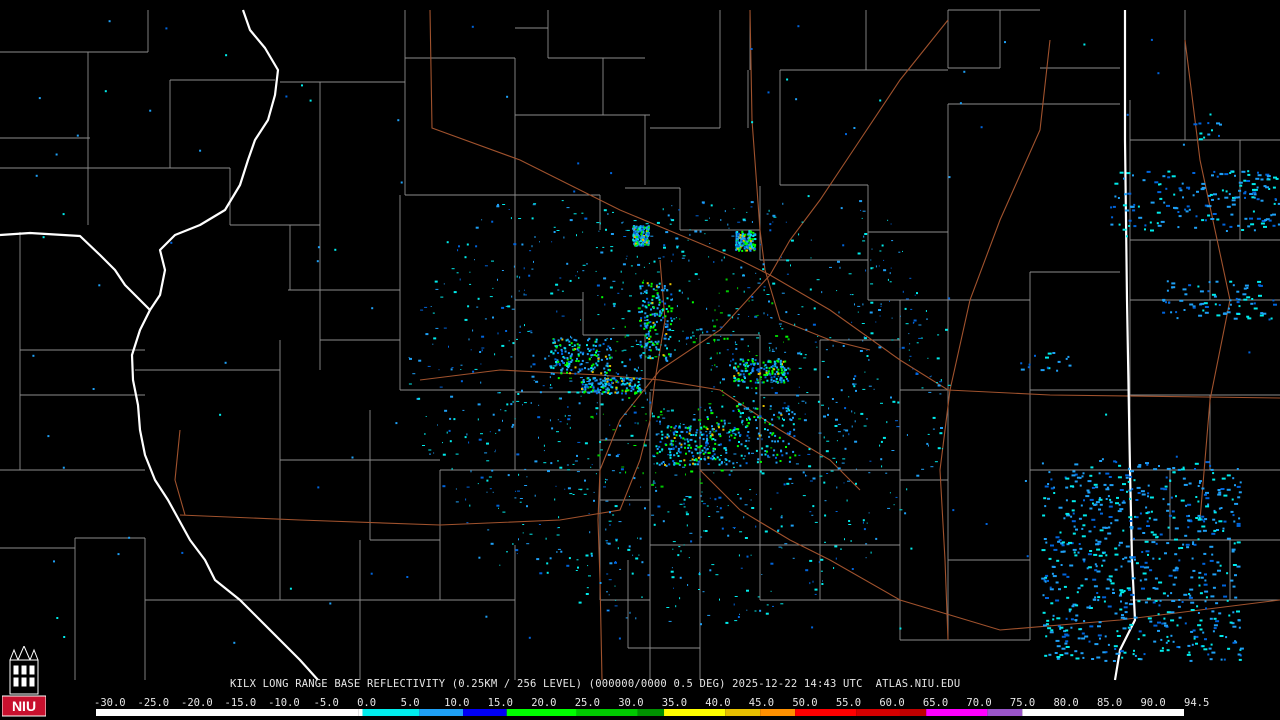 The height and width of the screenshot is (720, 1280). Describe the element at coordinates (892, 703) in the screenshot. I see `scale-label: 60.0` at that location.